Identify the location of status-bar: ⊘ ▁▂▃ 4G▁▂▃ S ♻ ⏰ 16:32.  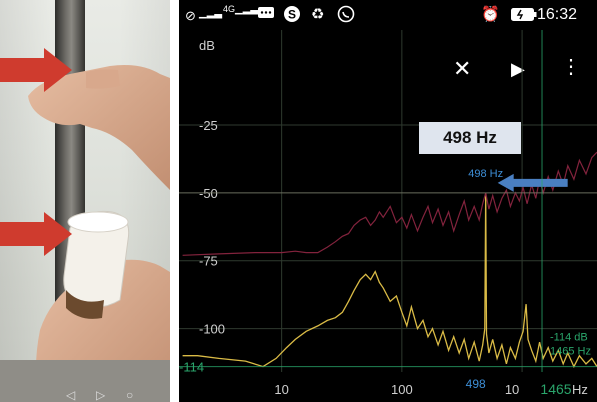
(388, 15).